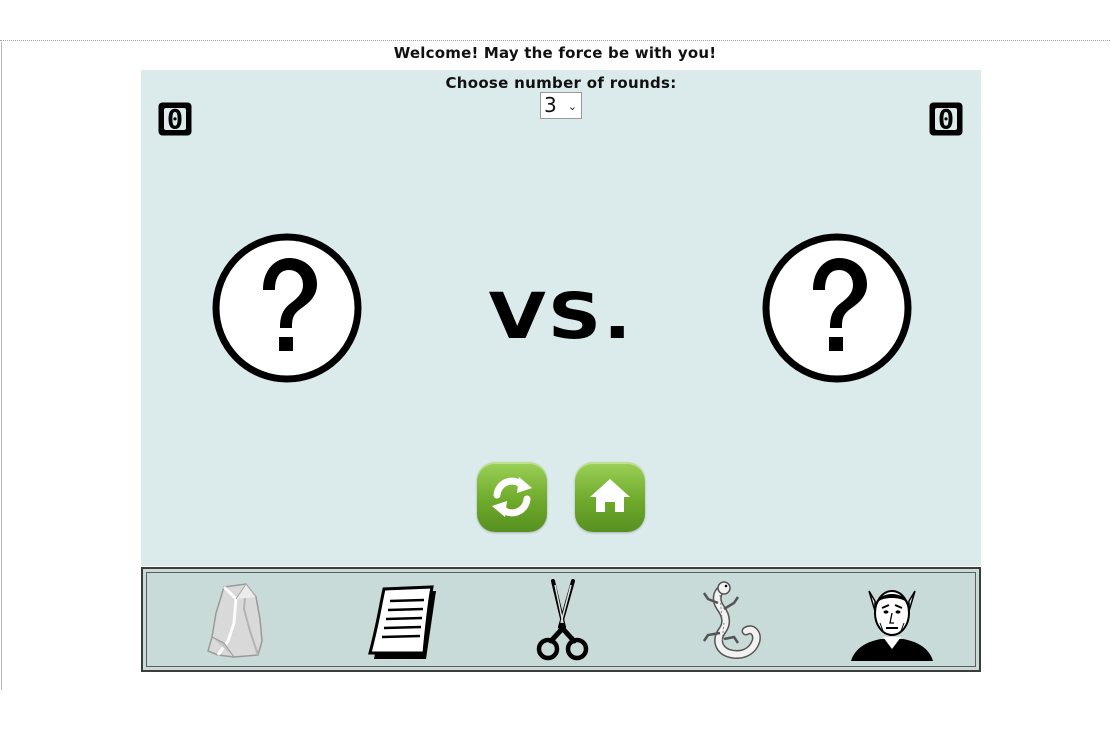  What do you see at coordinates (561, 105) in the screenshot?
I see `rounds-select: 3 ⌄` at bounding box center [561, 105].